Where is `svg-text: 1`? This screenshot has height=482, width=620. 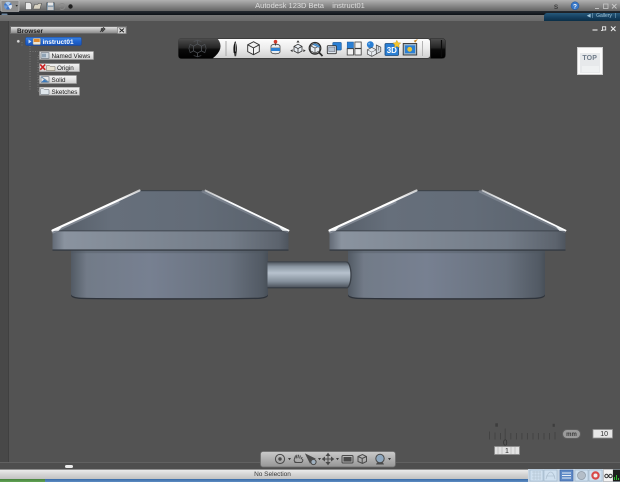 svg-text: 1 is located at coordinates (507, 451).